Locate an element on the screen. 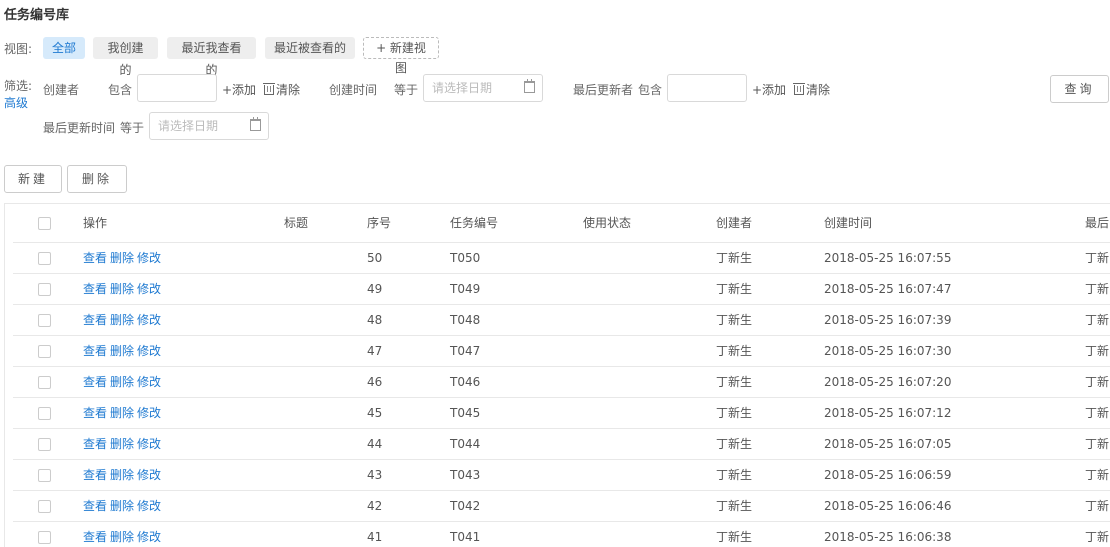 Image resolution: width=1110 pixels, height=547 pixels. new-view-button: + 新建视图 is located at coordinates (401, 56).